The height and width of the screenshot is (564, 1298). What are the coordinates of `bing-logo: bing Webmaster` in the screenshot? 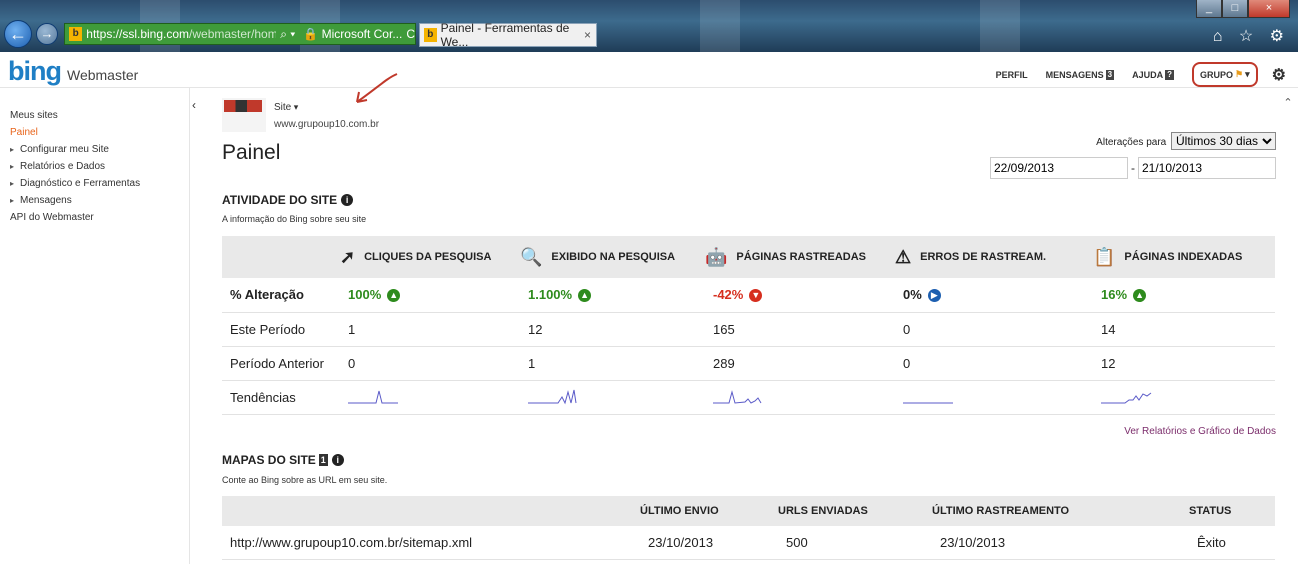 It's located at (73, 71).